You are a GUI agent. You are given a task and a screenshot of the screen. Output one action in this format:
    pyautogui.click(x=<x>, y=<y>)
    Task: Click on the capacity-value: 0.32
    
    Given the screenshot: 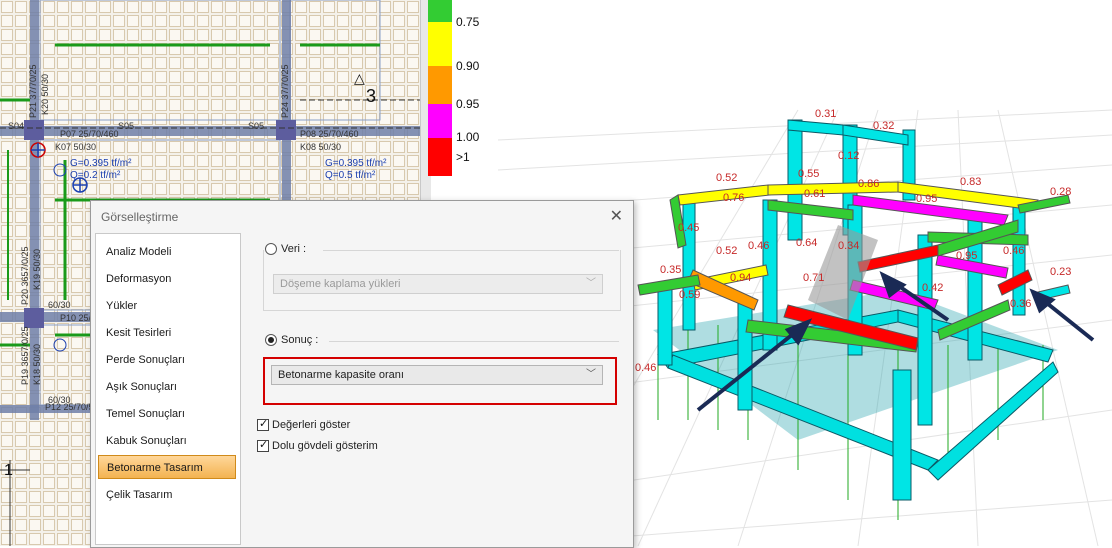 What is the action you would take?
    pyautogui.click(x=884, y=126)
    